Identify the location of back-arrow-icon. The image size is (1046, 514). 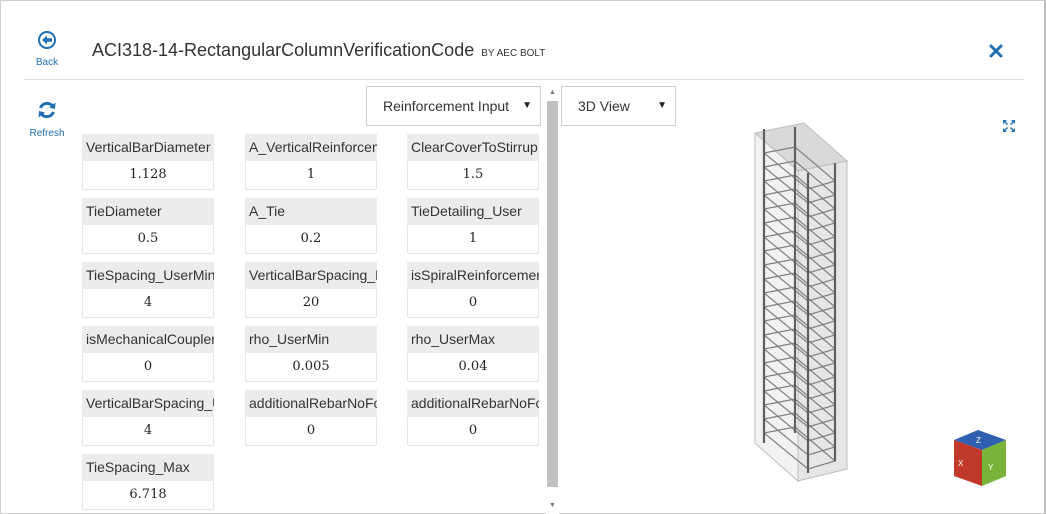
(47, 40).